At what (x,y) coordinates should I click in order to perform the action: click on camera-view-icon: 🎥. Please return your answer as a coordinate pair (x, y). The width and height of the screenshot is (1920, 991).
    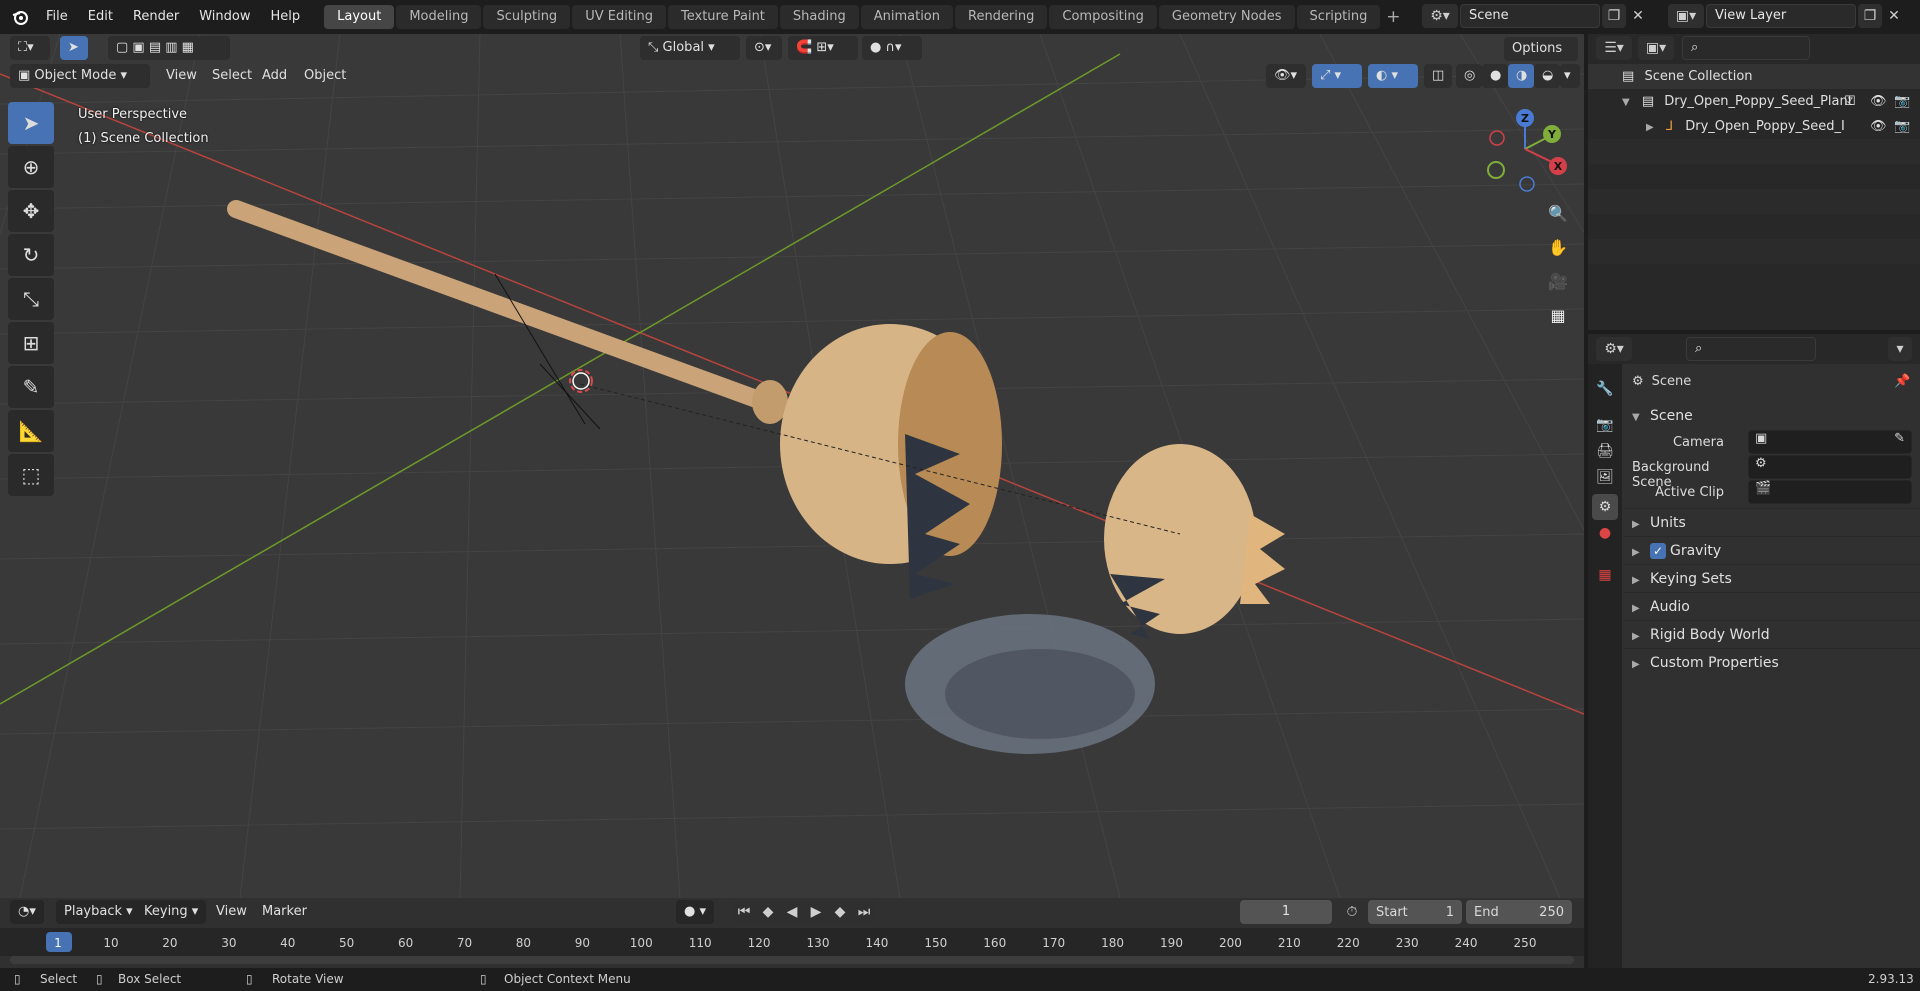
    Looking at the image, I should click on (1558, 281).